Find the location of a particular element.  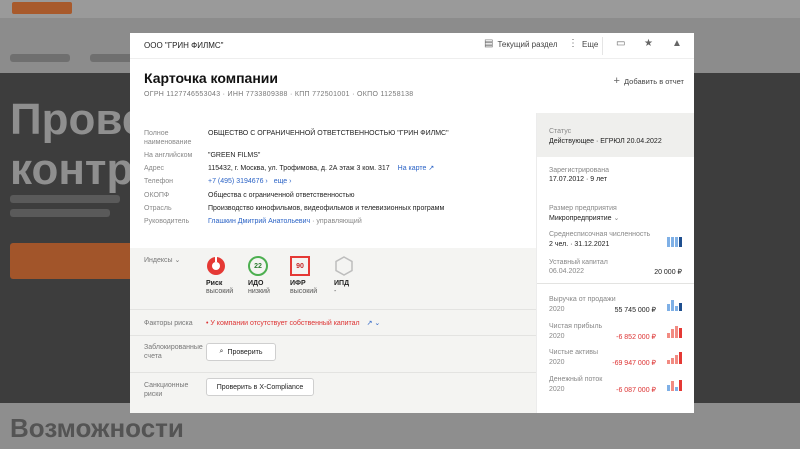

indices-toggle: Индексы ⌄ is located at coordinates (162, 260).